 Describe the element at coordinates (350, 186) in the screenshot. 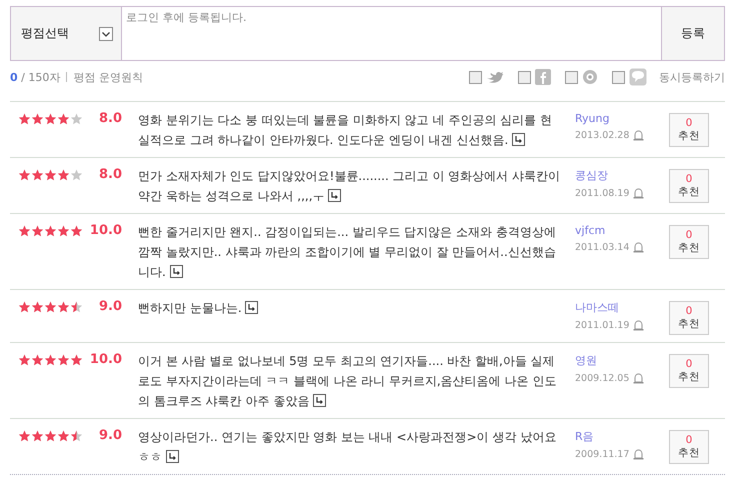

I see `review-text: 먼가 소재자체가 인도 답지않았어요!불륜........ 그리고 이 영화상에서 샤룩칸이 약간 욱하는 성격으로 나와서 ,,,,ㅜ` at that location.